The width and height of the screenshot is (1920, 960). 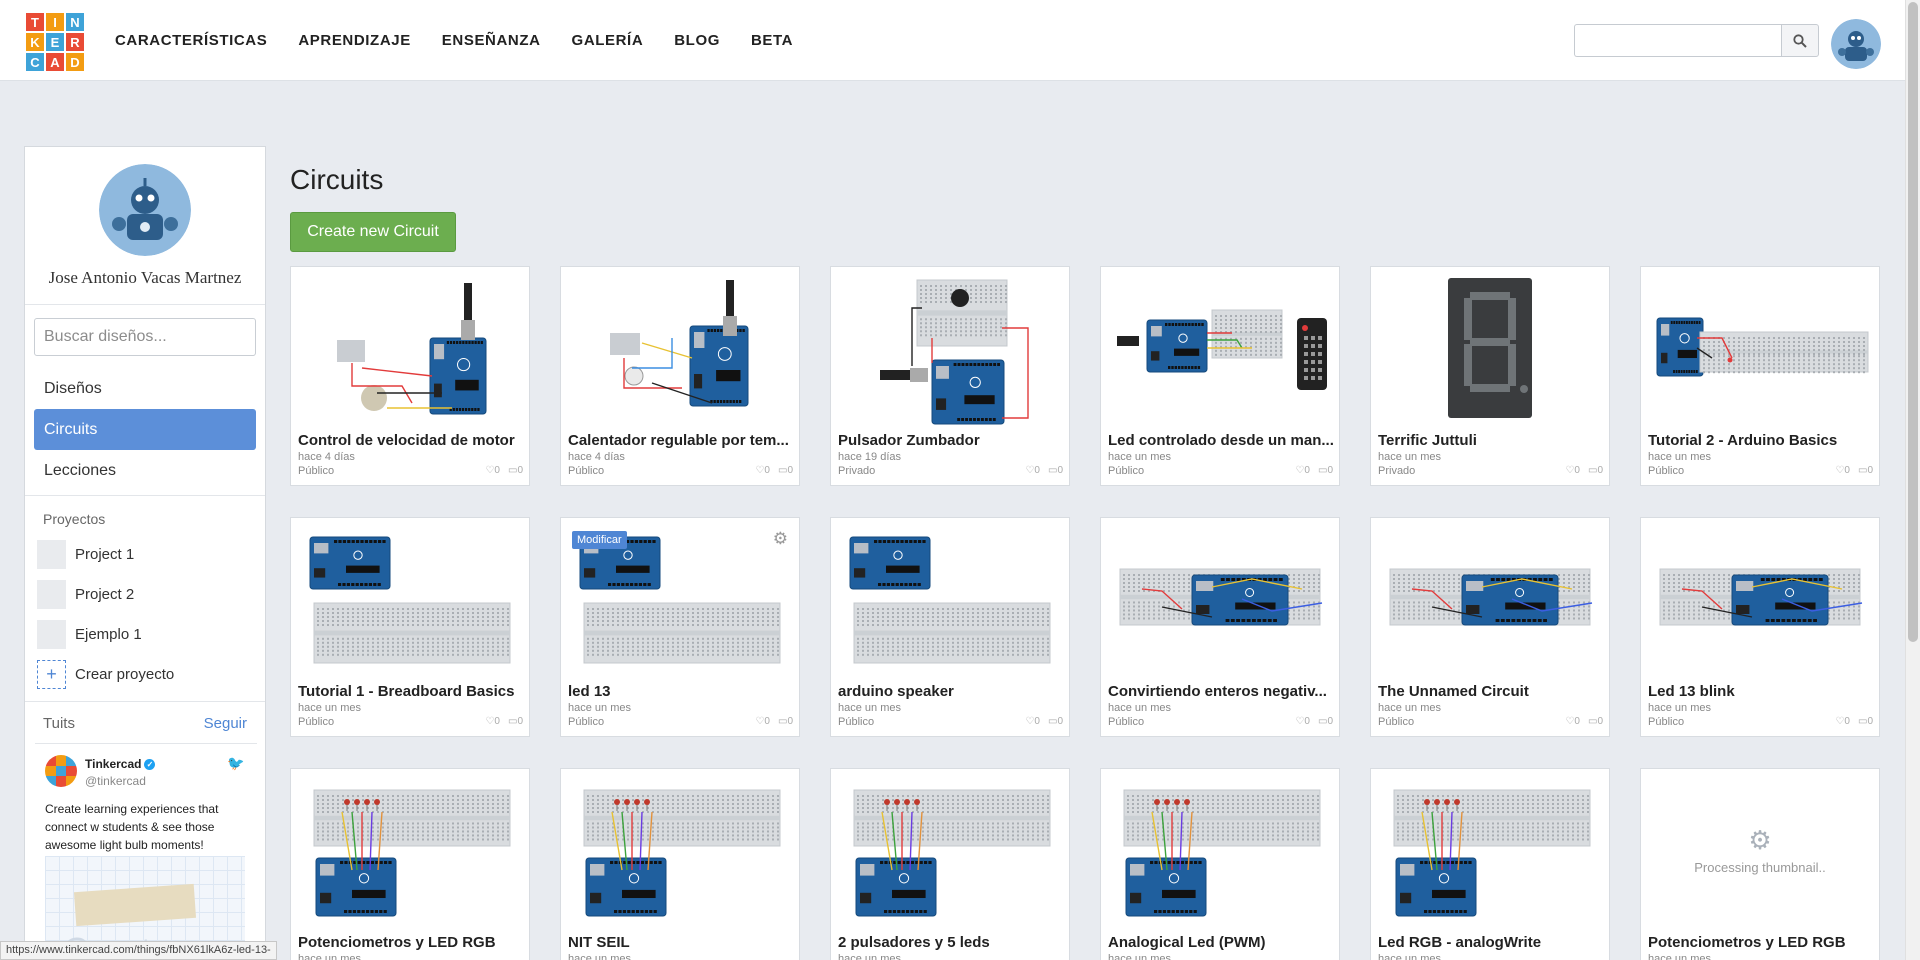 I want to click on page-scrollbar, so click(x=1912, y=480).